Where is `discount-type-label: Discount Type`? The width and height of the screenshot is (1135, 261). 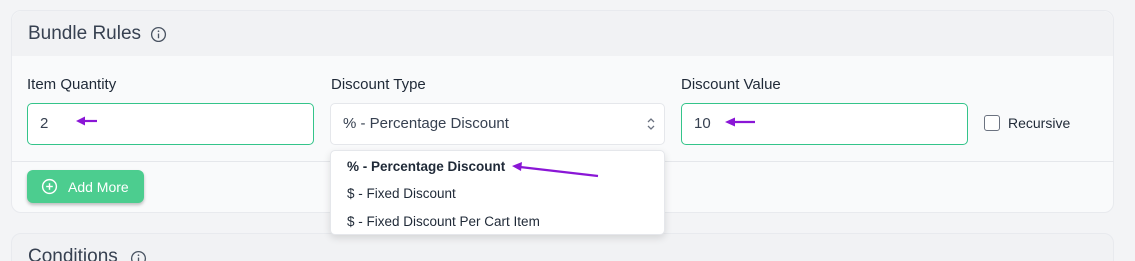
discount-type-label: Discount Type is located at coordinates (378, 84).